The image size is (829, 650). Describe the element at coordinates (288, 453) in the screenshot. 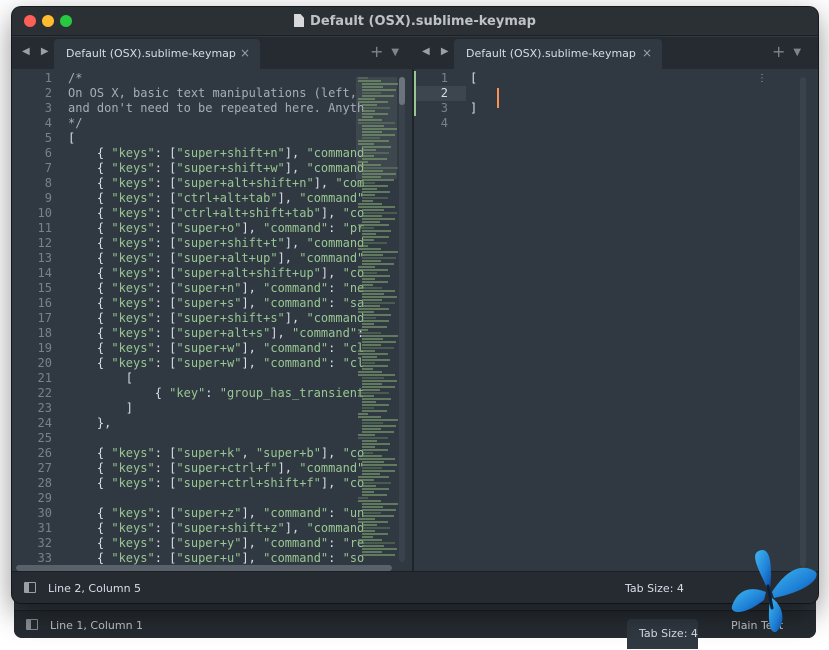

I see `code-token: "super+b"` at that location.